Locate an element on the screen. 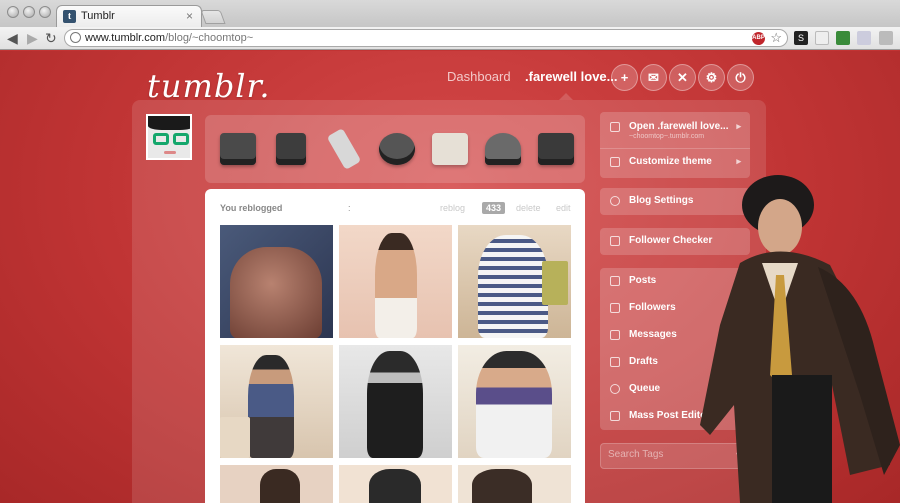 The height and width of the screenshot is (503, 900). browser-tab-tumblr: t Tumblr × is located at coordinates (129, 16).